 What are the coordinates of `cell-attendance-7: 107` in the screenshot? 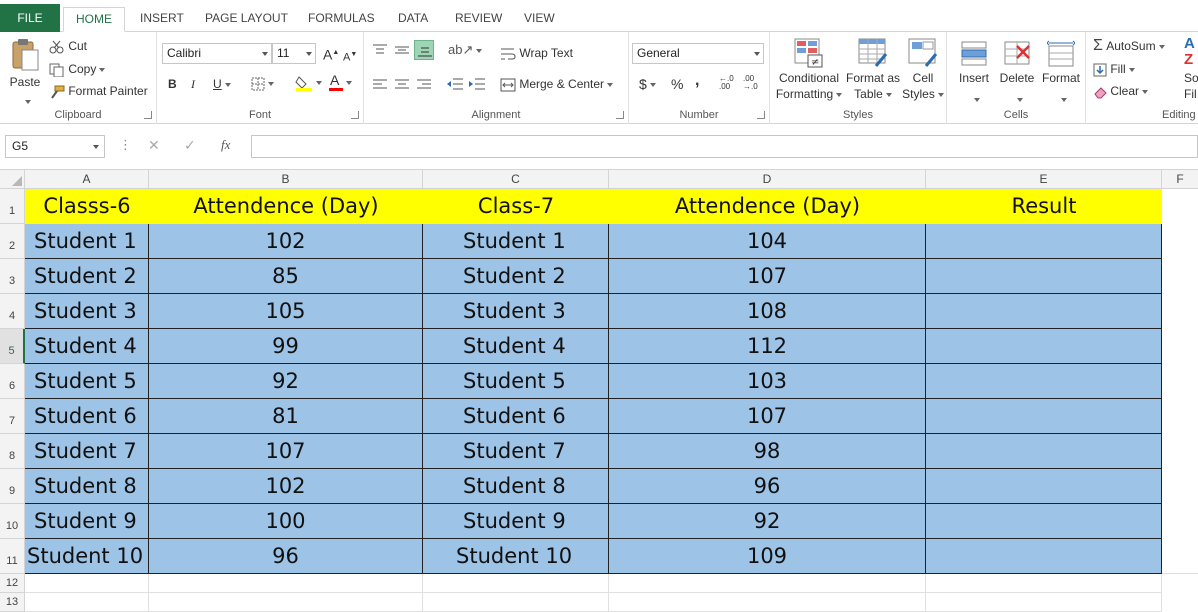 It's located at (767, 276).